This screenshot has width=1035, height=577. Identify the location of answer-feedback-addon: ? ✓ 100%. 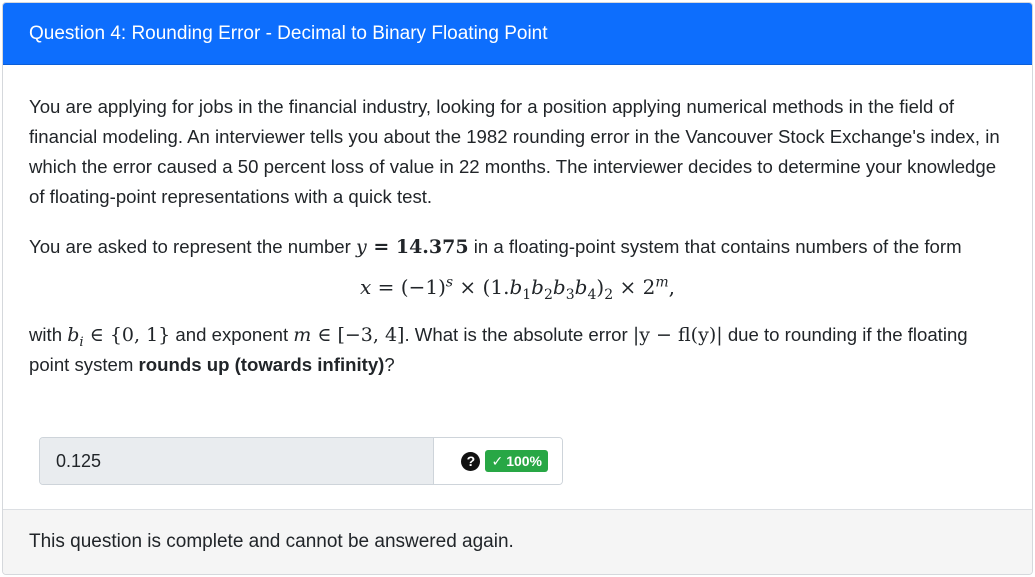
(498, 461).